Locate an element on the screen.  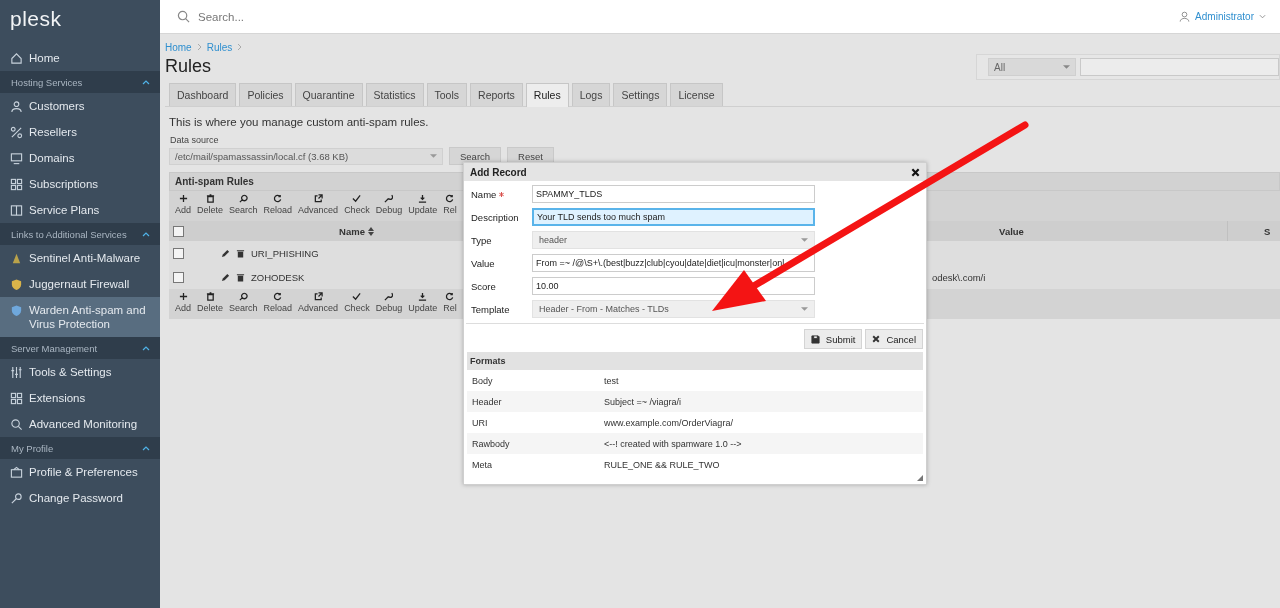
item-label: Domains is located at coordinates (52, 158).